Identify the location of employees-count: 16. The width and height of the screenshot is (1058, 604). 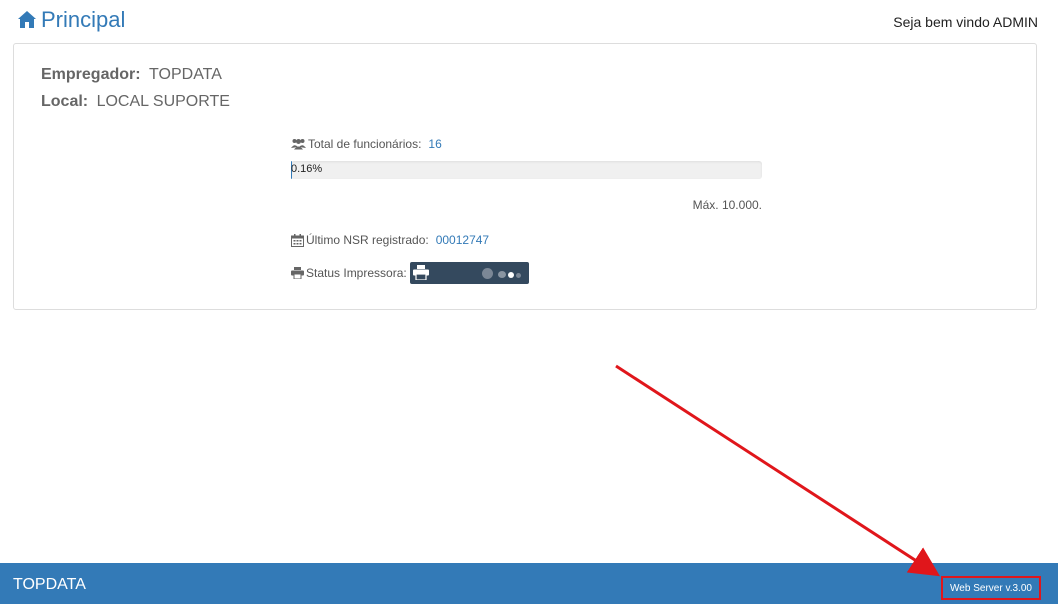
(435, 144).